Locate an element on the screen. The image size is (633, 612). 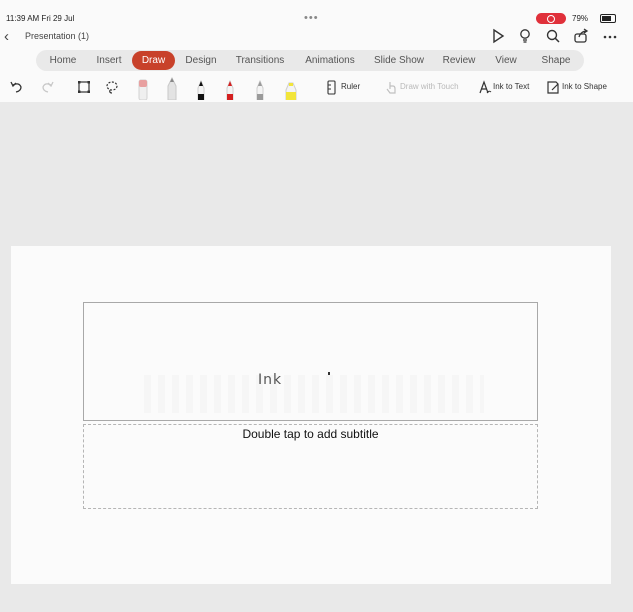
tab-slide-show: Slide Show is located at coordinates (399, 60).